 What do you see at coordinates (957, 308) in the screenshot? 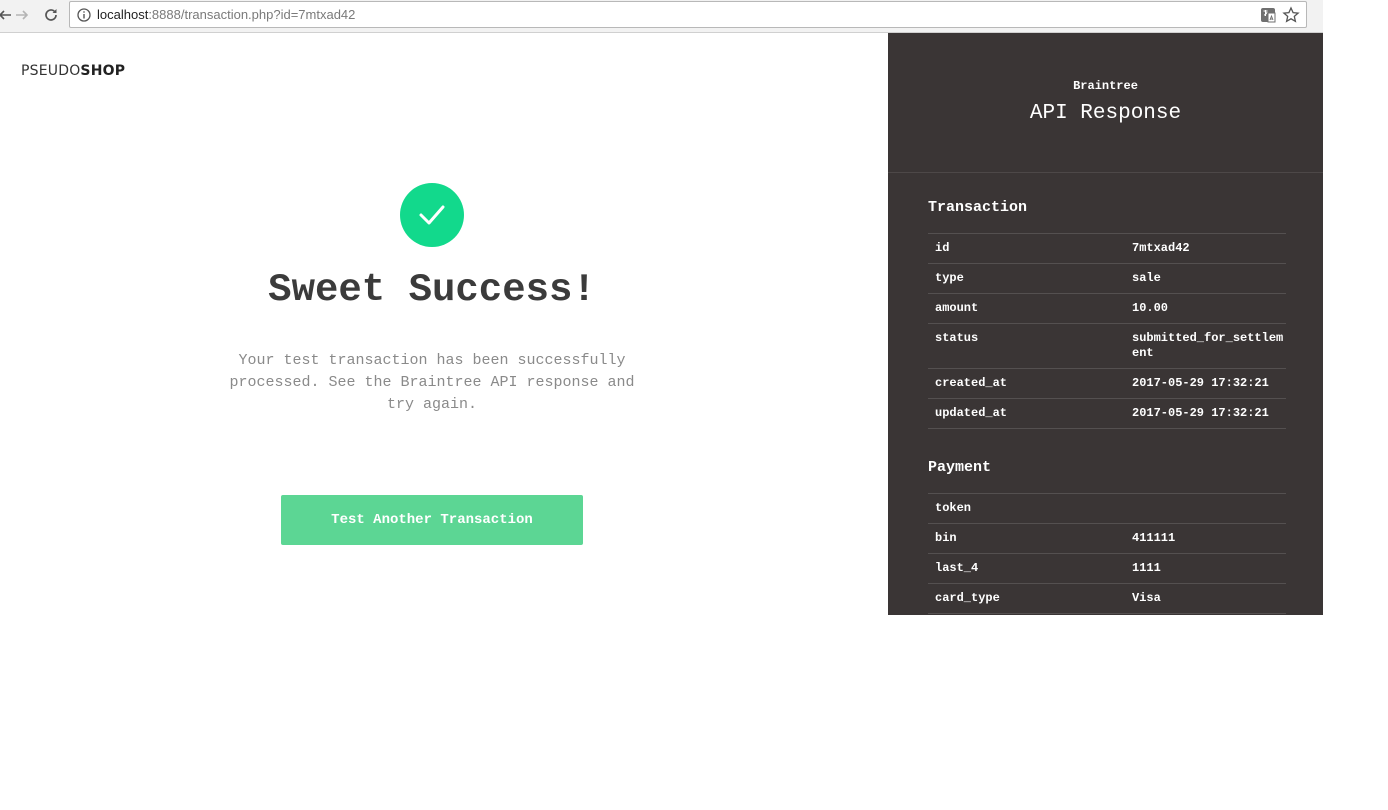
I see `row-key: amount` at bounding box center [957, 308].